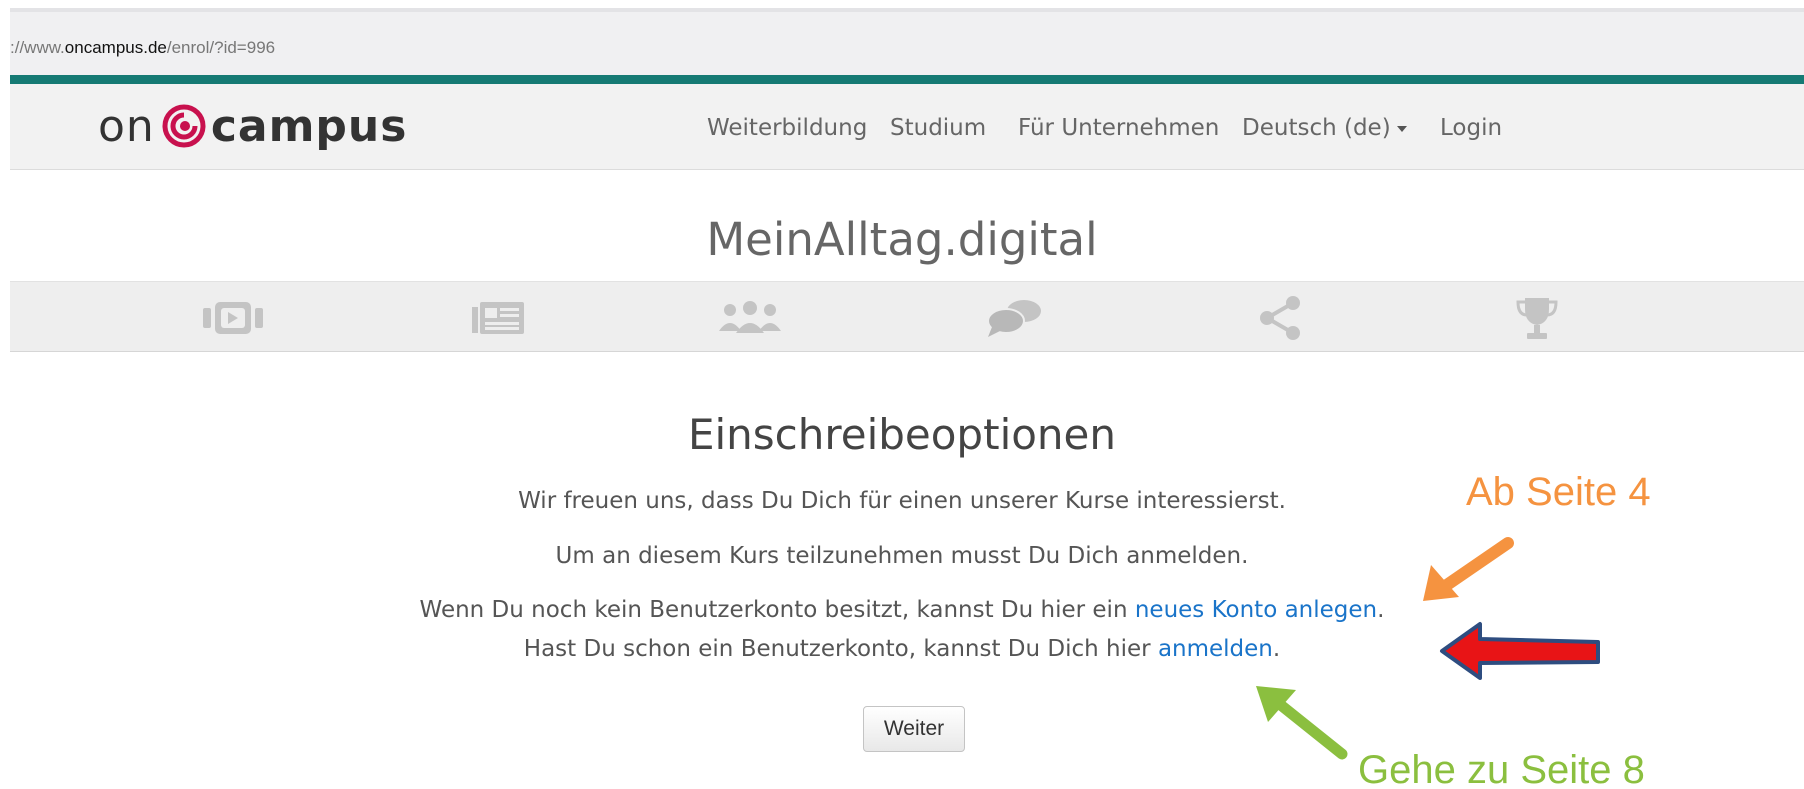 Image resolution: width=1804 pixels, height=789 pixels. Describe the element at coordinates (1118, 128) in the screenshot. I see `nav-fuer-unternehmen: Für Unternehmen` at that location.